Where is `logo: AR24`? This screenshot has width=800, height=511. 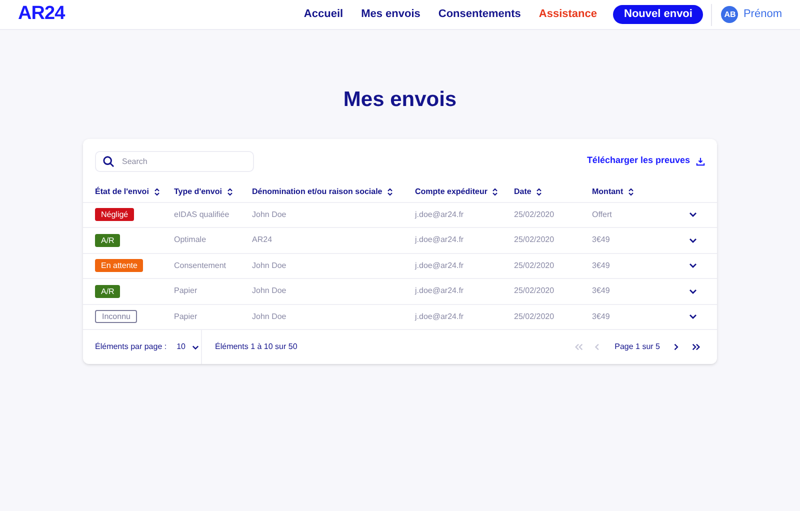
logo: AR24 is located at coordinates (41, 14).